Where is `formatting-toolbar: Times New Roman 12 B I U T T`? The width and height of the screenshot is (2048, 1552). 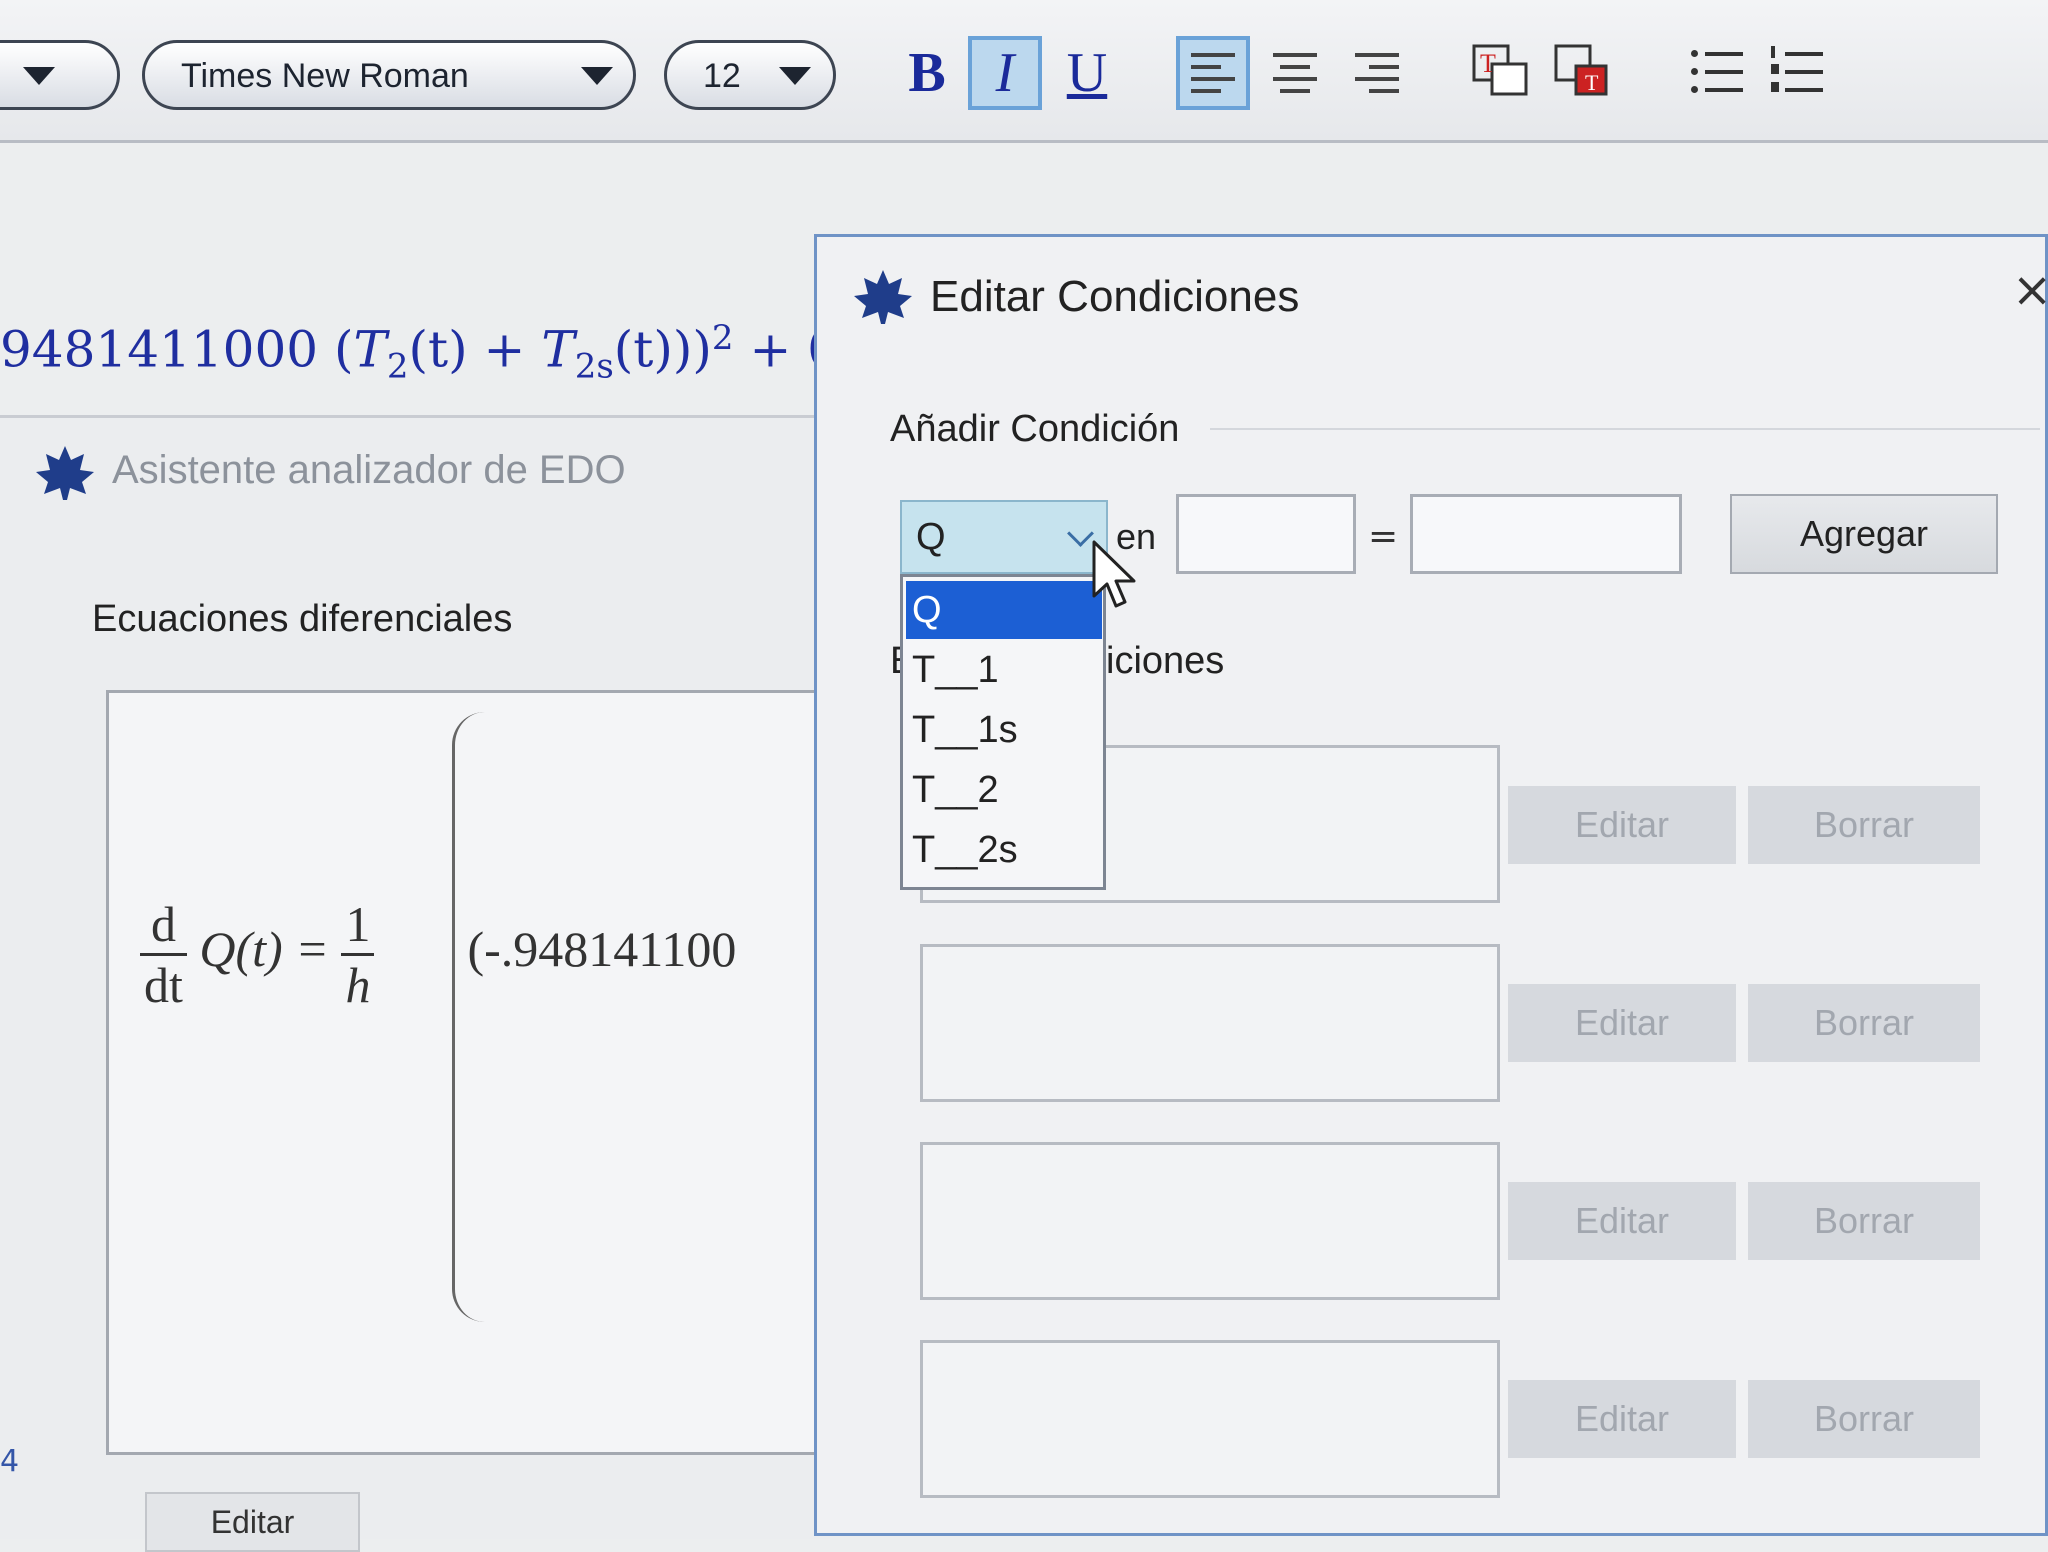 formatting-toolbar: Times New Roman 12 B I U T T is located at coordinates (1024, 71).